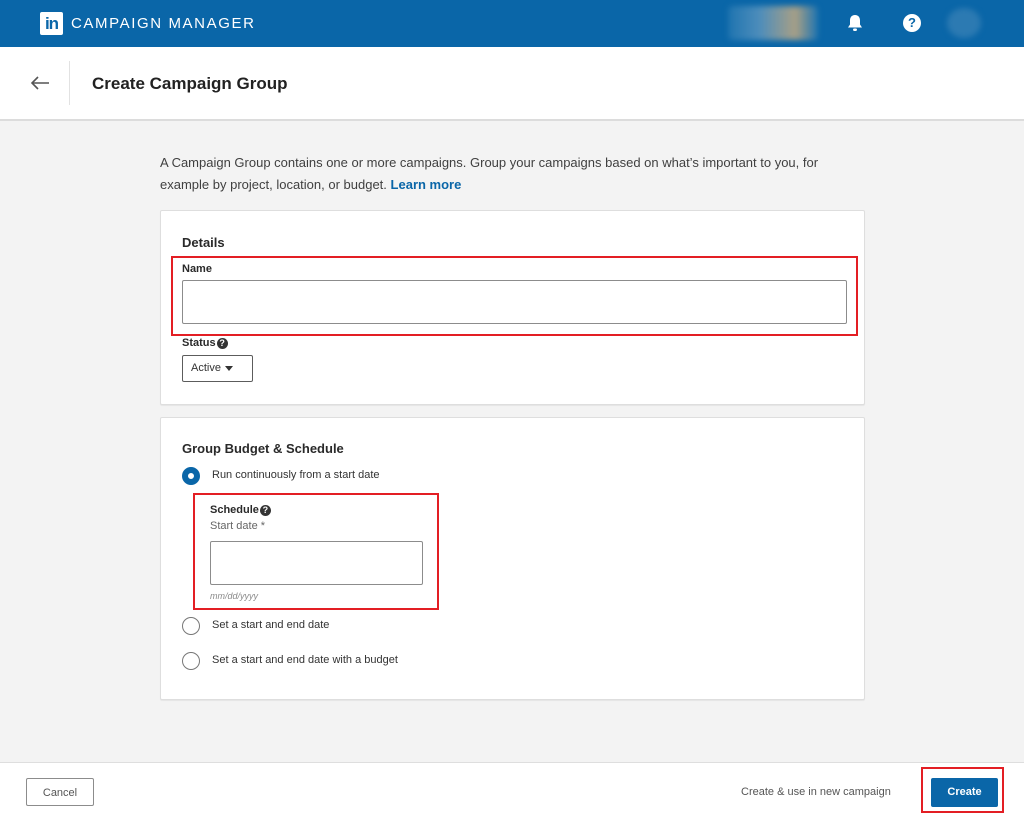 The image size is (1024, 819). I want to click on status-label: Status?, so click(205, 343).